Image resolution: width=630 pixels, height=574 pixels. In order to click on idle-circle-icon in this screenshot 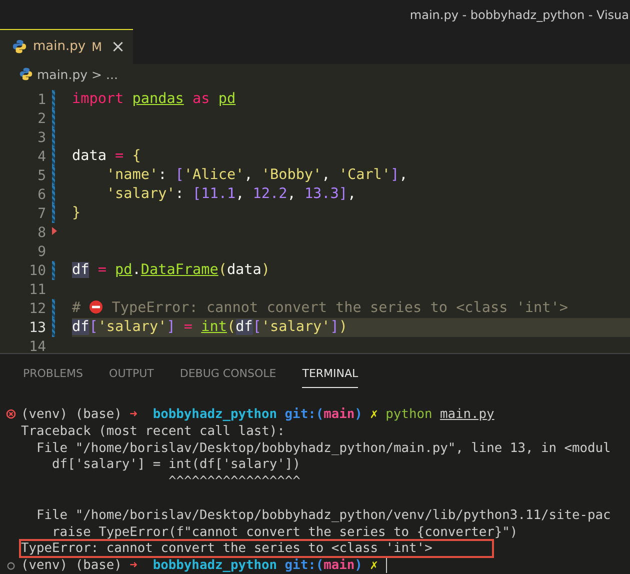, I will do `click(11, 566)`.